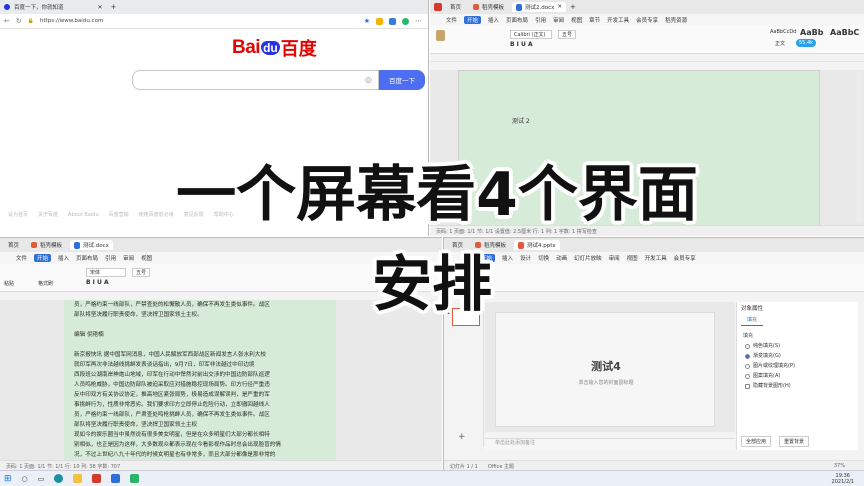  Describe the element at coordinates (45, 283) in the screenshot. I see `format-painter-label: 格式刷` at that location.